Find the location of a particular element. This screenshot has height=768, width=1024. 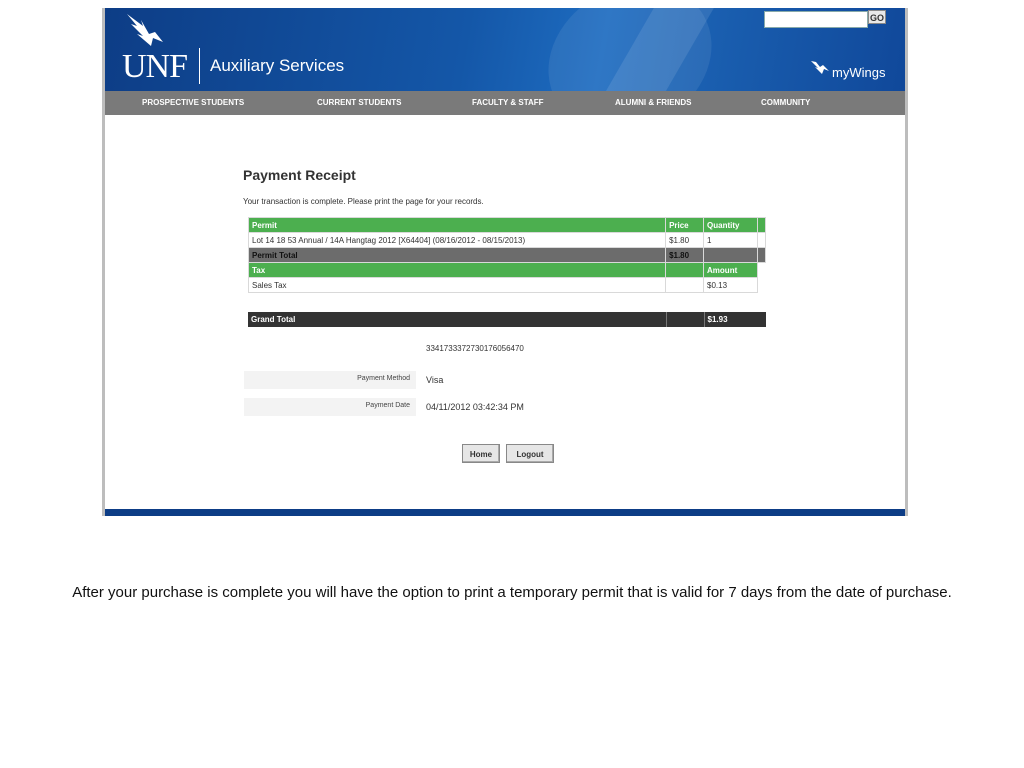

permit-total-row: Permit Total $1.80 is located at coordinates (507, 255).